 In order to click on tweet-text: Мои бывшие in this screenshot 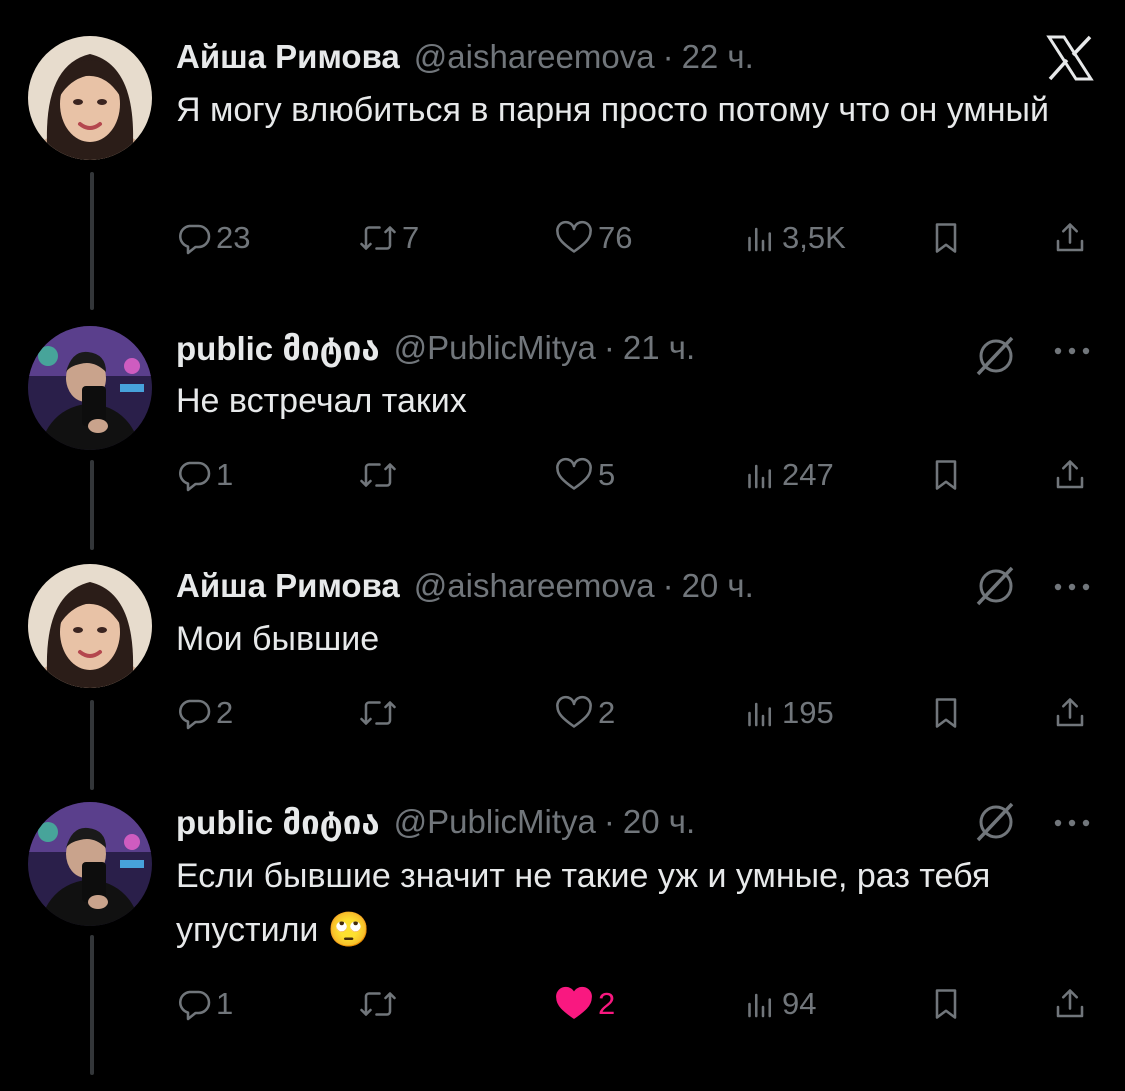, I will do `click(278, 639)`.